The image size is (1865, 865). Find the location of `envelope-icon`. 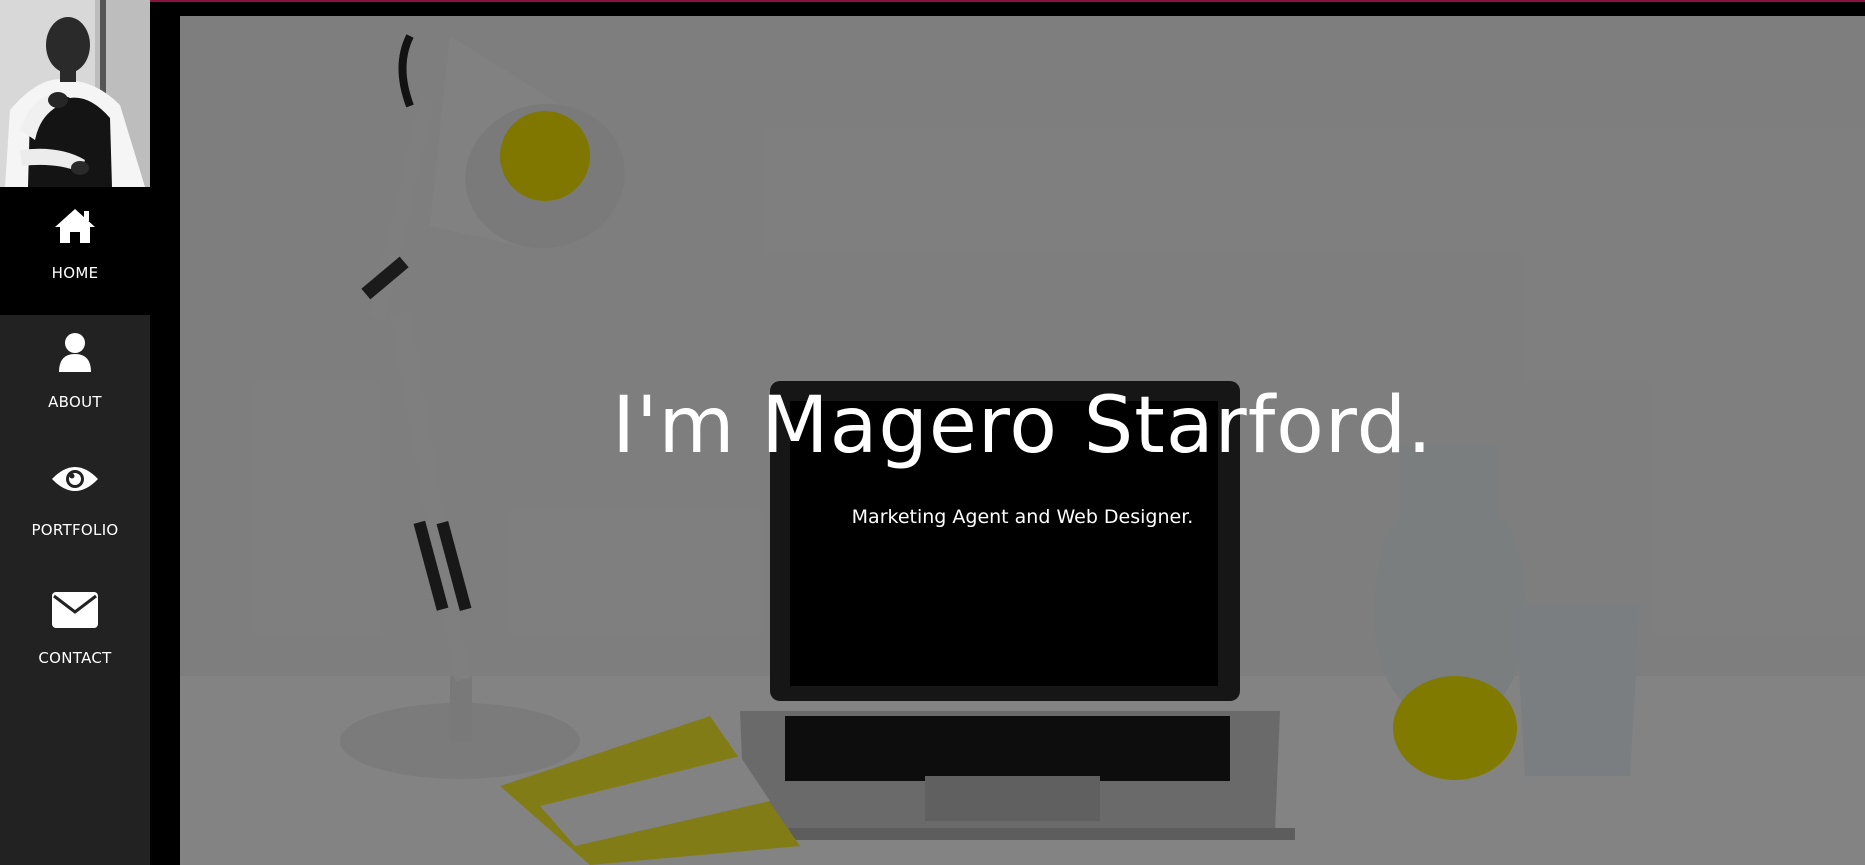

envelope-icon is located at coordinates (75, 612).